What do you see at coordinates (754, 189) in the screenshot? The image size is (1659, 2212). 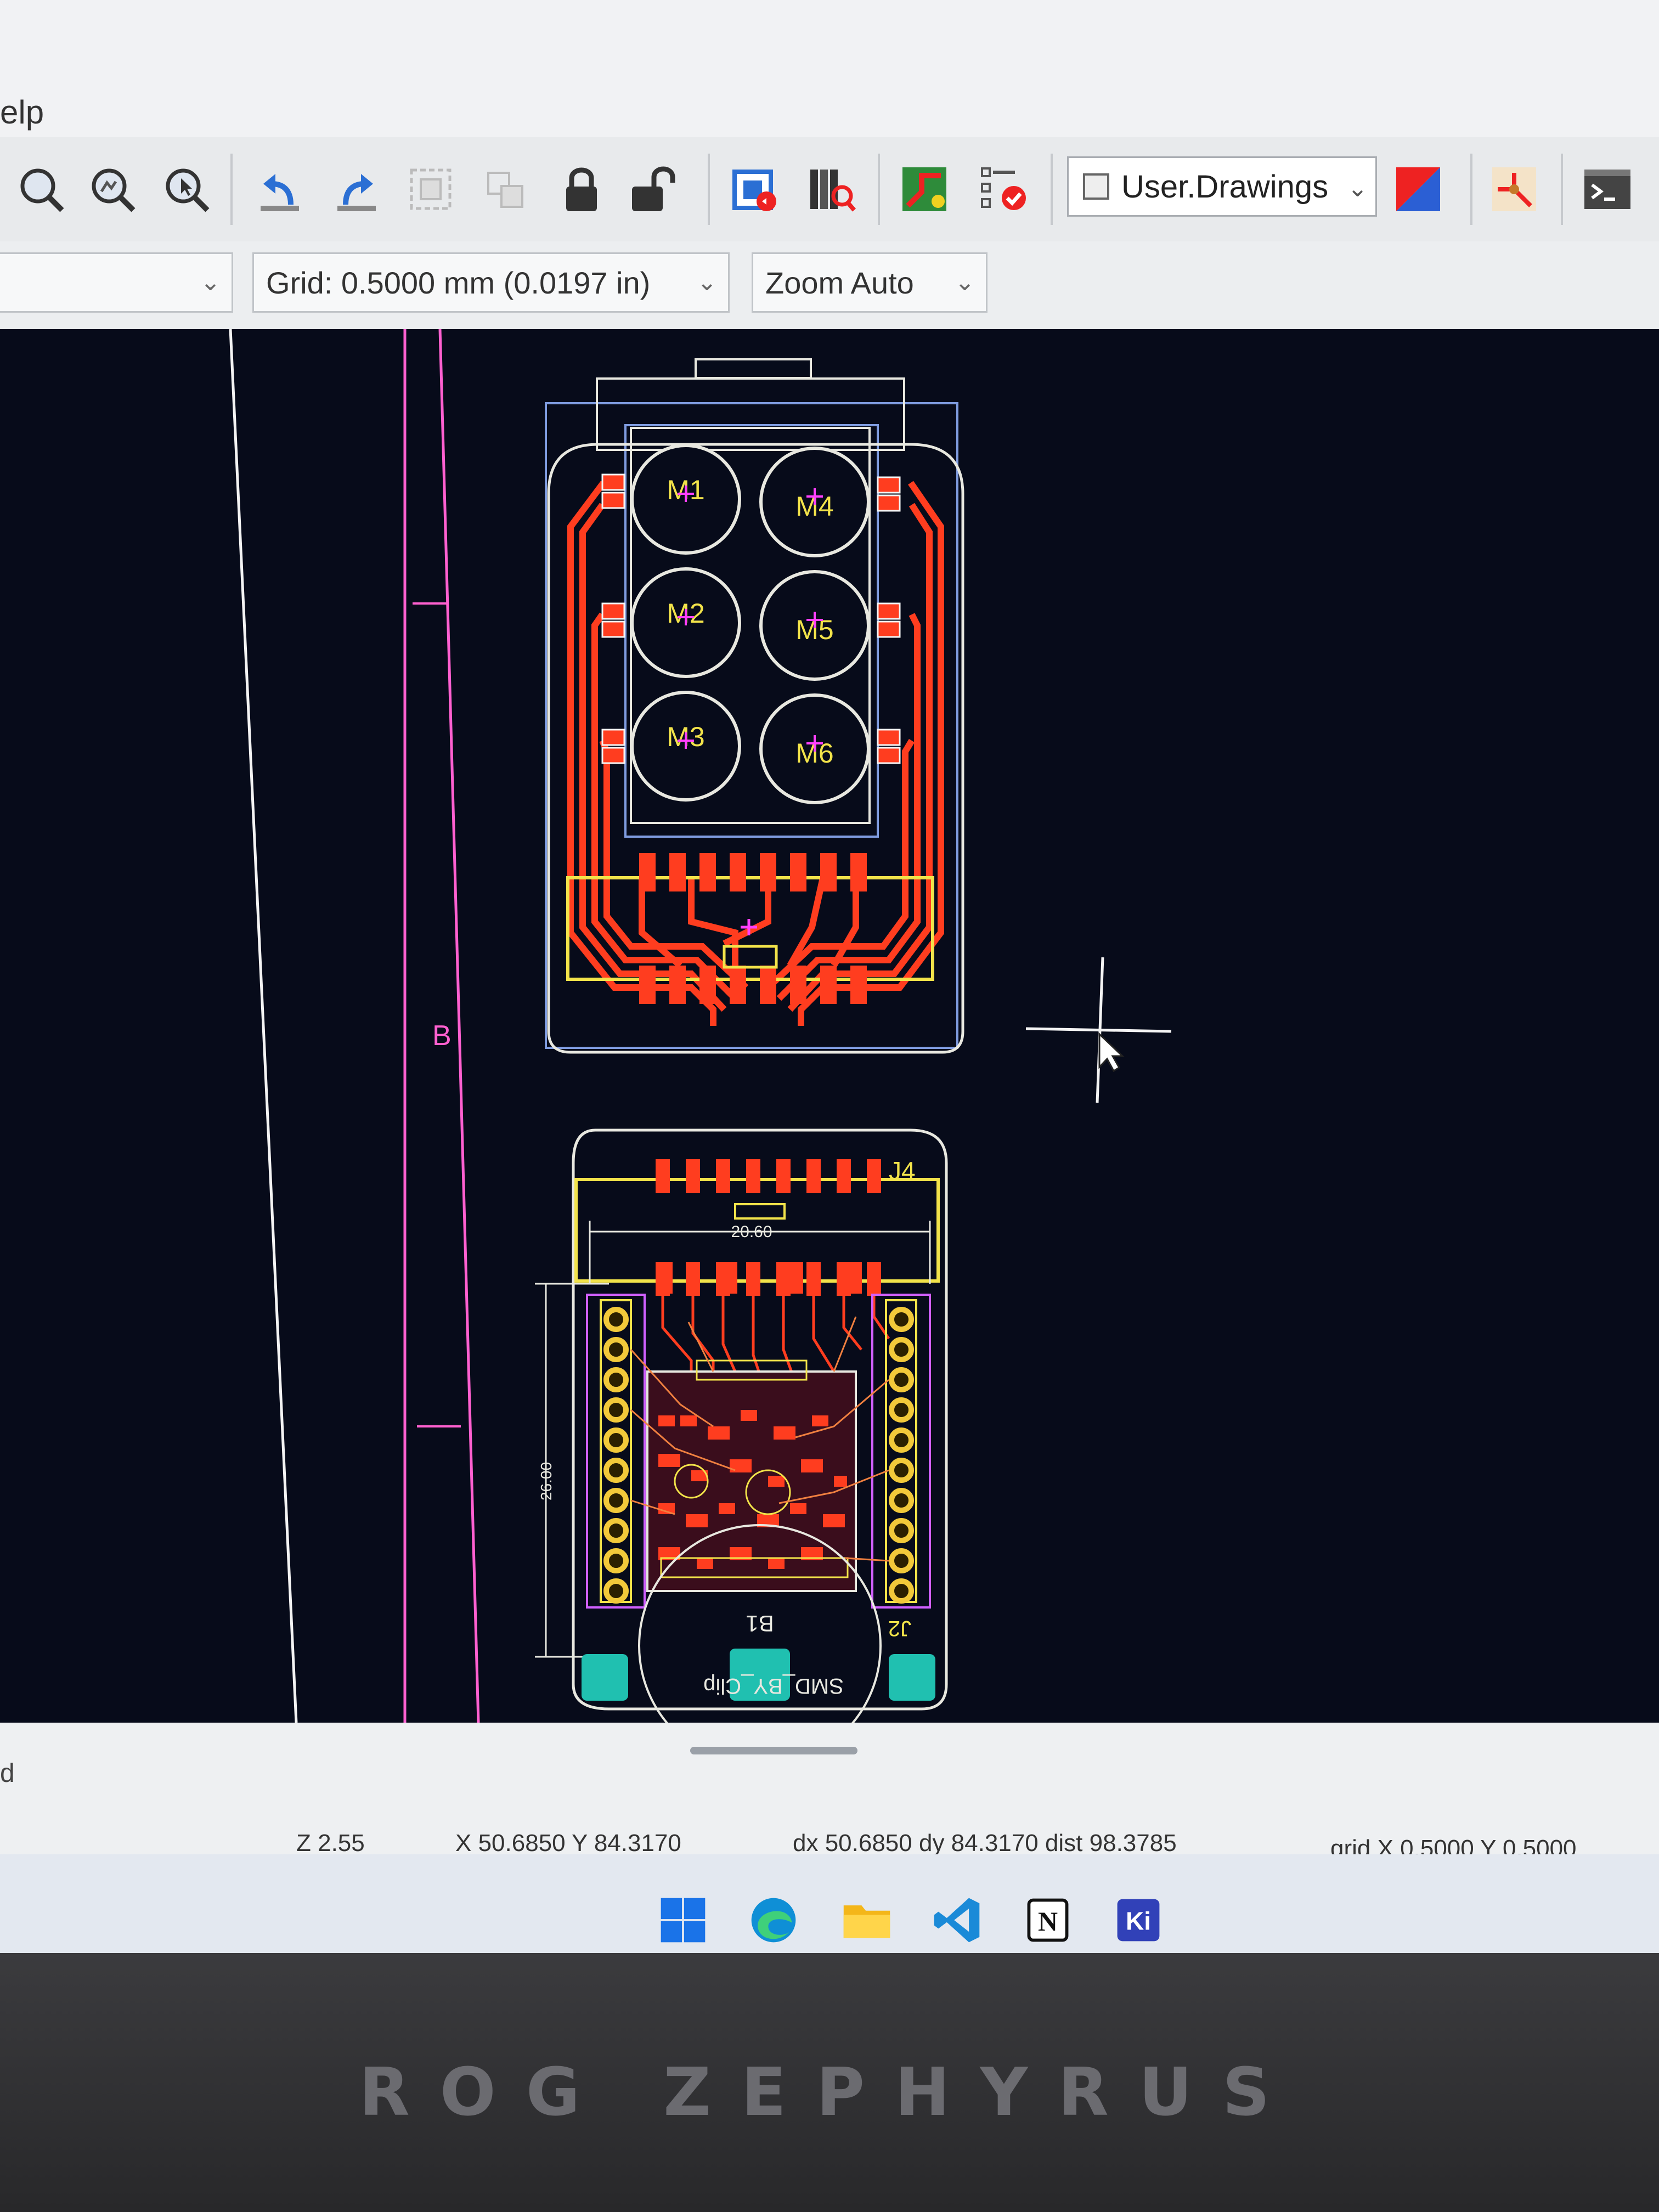 I see `net-inspector-icon` at bounding box center [754, 189].